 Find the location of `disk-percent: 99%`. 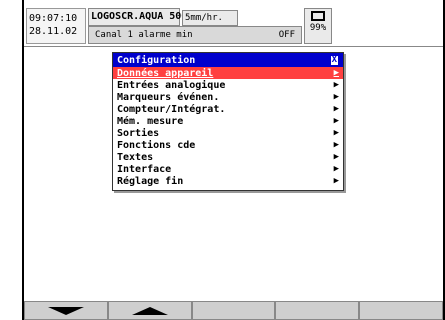

disk-percent: 99% is located at coordinates (318, 28).